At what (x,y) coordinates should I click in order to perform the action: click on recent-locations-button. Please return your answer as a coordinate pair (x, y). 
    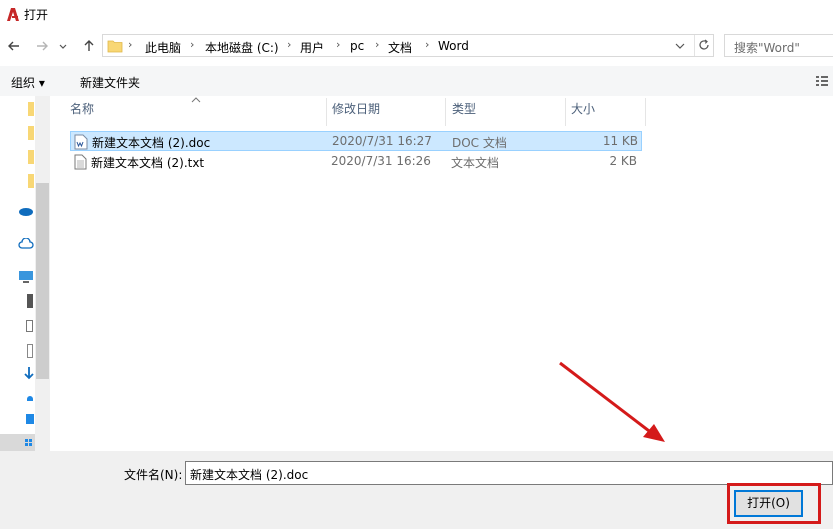
    Looking at the image, I should click on (63, 46).